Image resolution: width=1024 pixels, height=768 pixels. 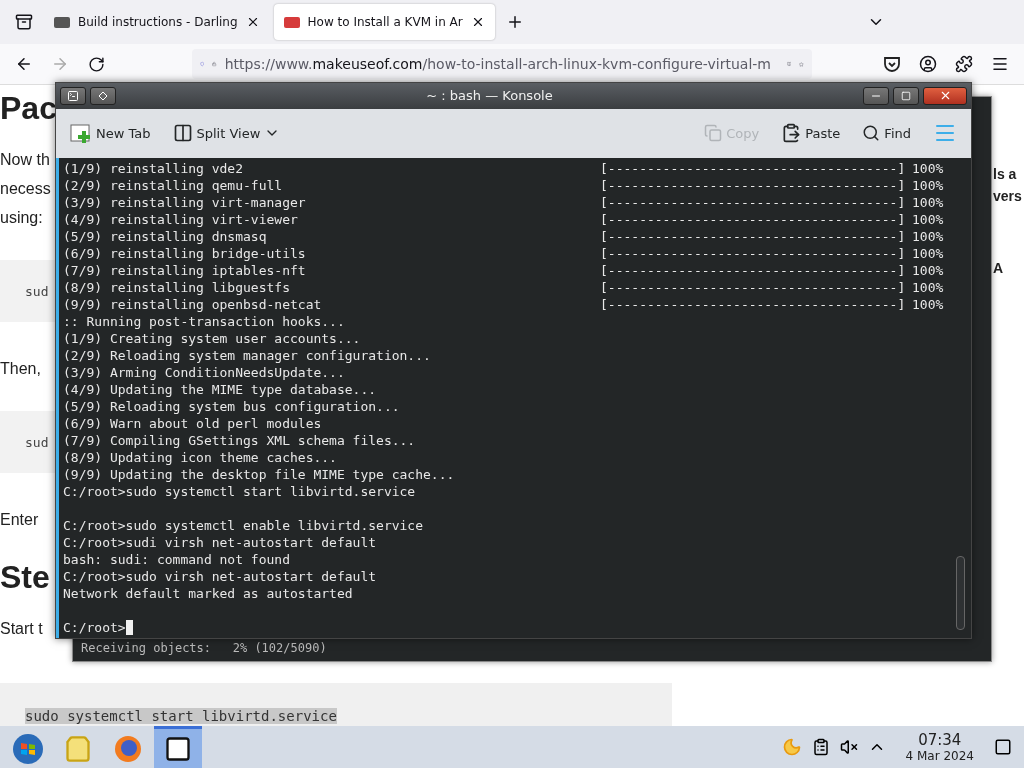 I want to click on paragraph-text: Now th, so click(x=25, y=159).